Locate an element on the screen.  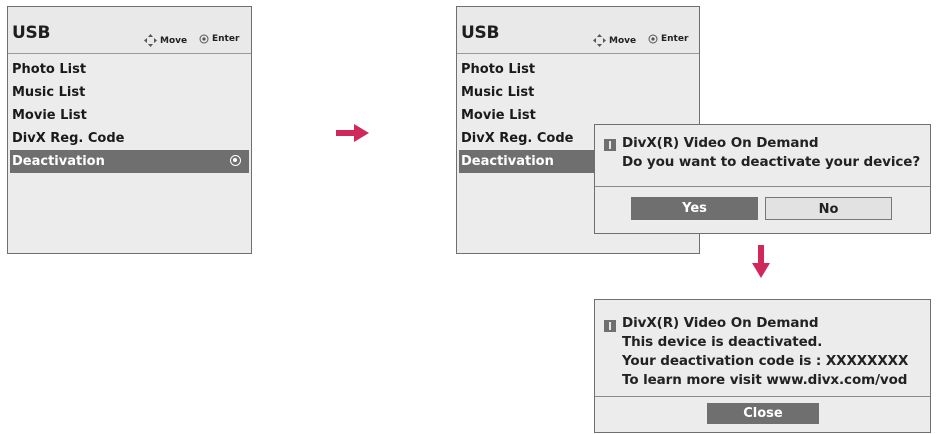
arrow-right-icon is located at coordinates (352, 133).